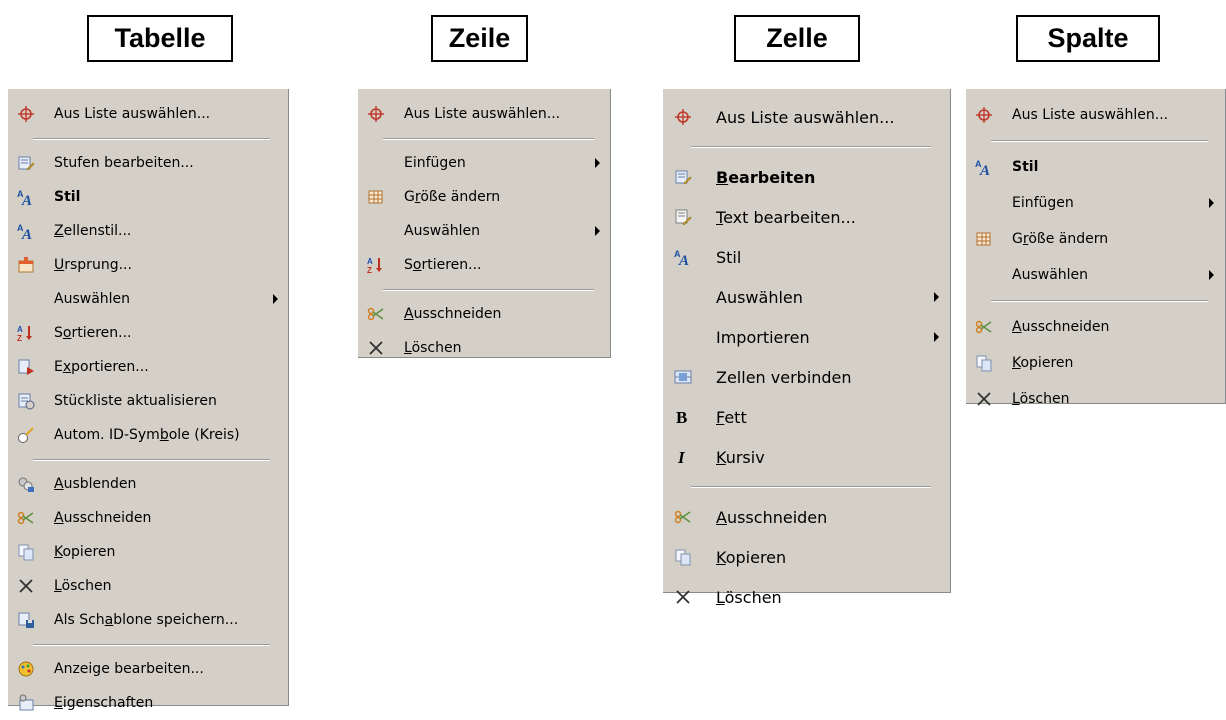 Image resolution: width=1226 pixels, height=720 pixels. Describe the element at coordinates (26, 435) in the screenshot. I see `balloon-icon` at that location.